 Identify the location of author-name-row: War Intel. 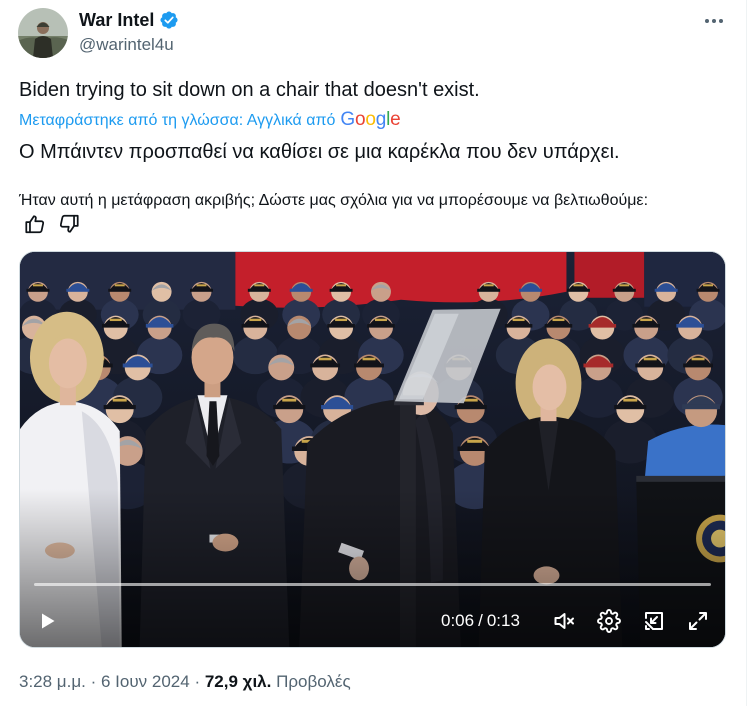
(129, 20).